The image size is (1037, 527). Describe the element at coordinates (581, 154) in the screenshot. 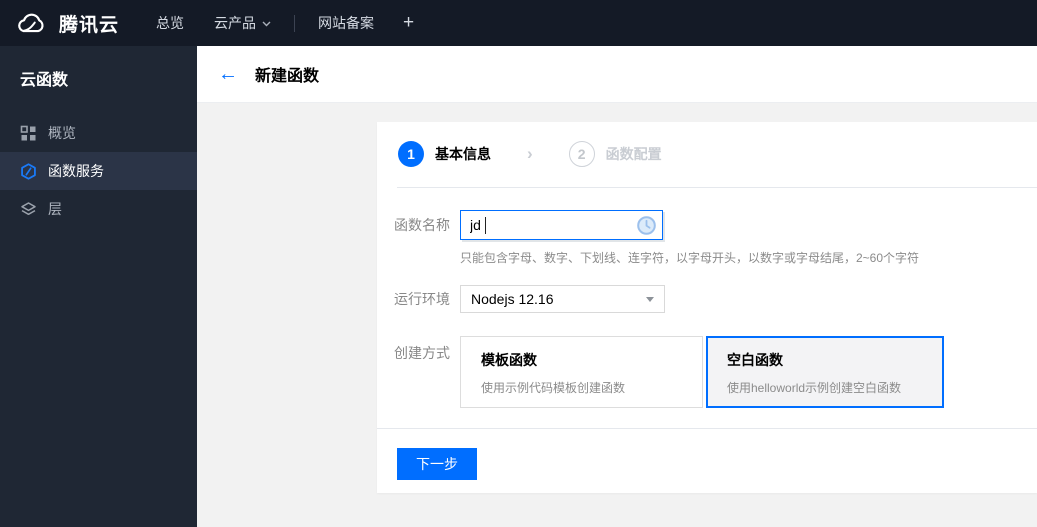

I see `step-number-badge: 2` at that location.